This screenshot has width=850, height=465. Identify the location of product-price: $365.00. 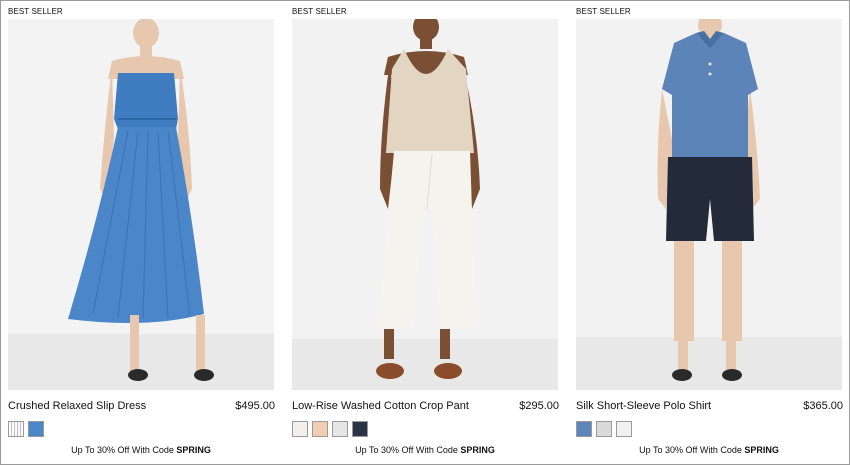
(823, 406).